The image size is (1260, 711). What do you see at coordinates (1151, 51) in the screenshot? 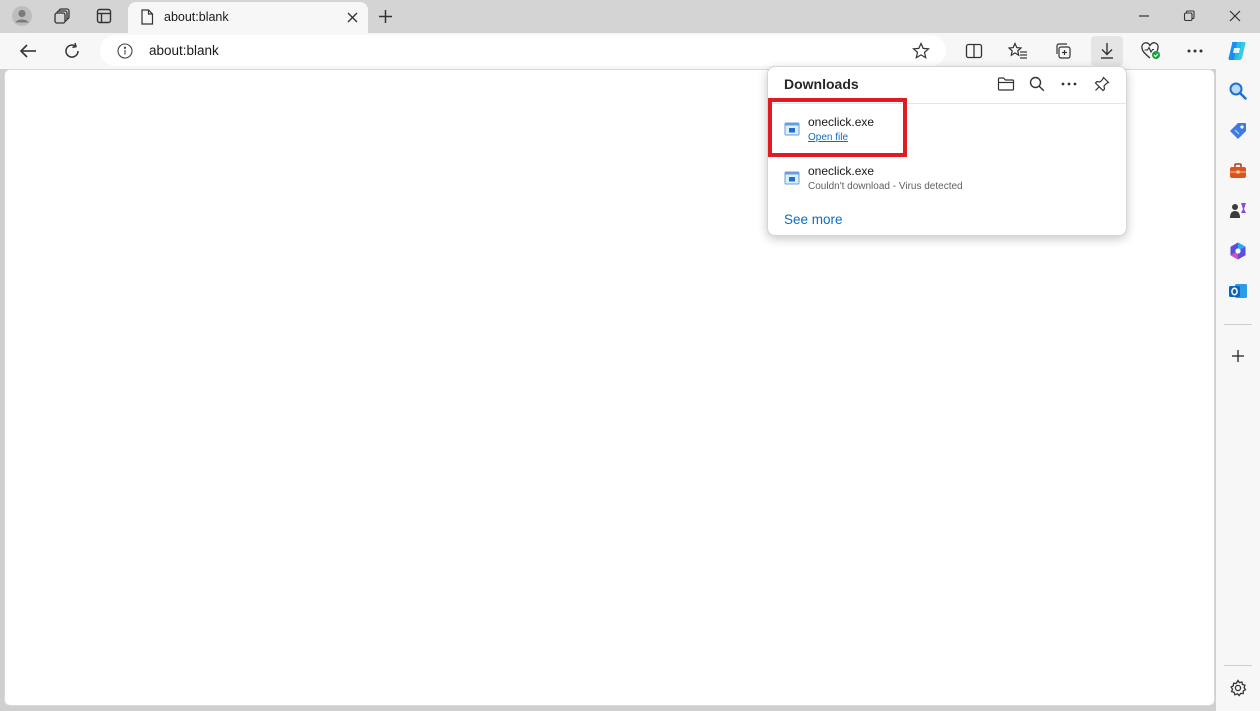
I see `browser-essentials-icon` at bounding box center [1151, 51].